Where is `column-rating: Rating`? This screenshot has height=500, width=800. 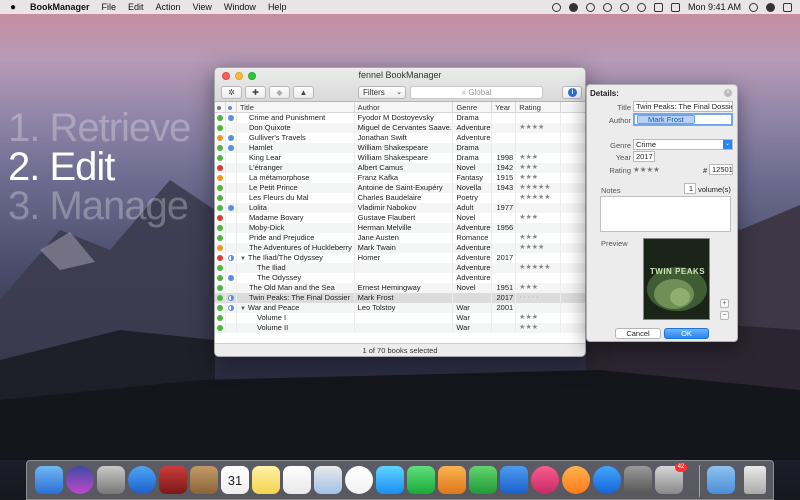 column-rating: Rating is located at coordinates (539, 107).